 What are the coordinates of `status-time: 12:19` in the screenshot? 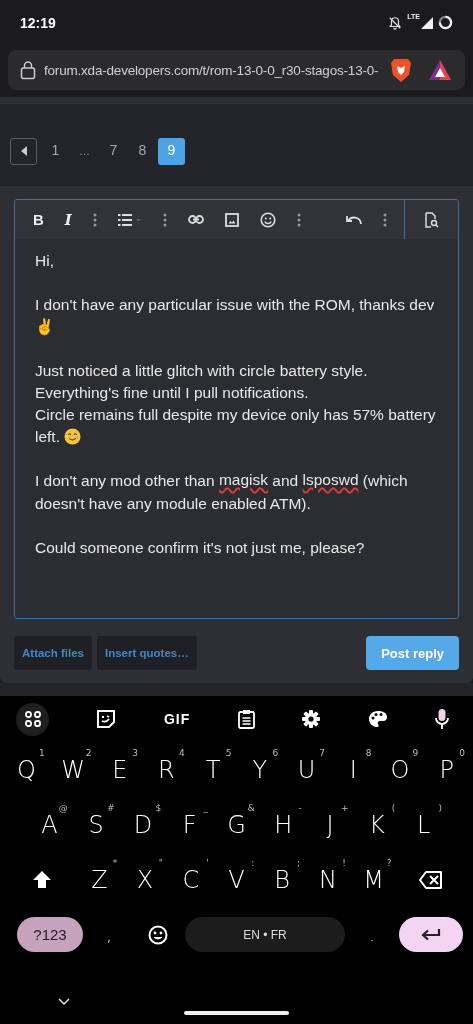 It's located at (38, 22).